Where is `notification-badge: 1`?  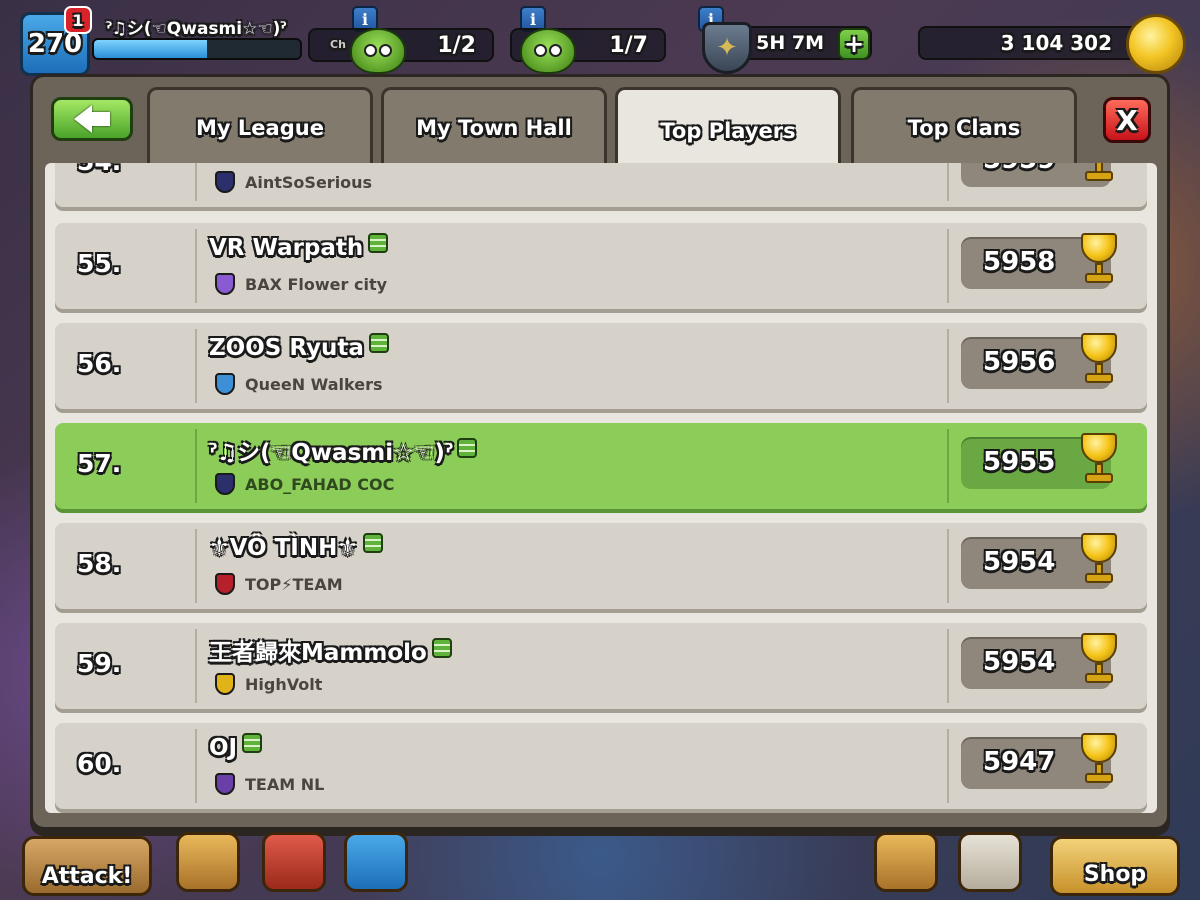
notification-badge: 1 is located at coordinates (78, 20).